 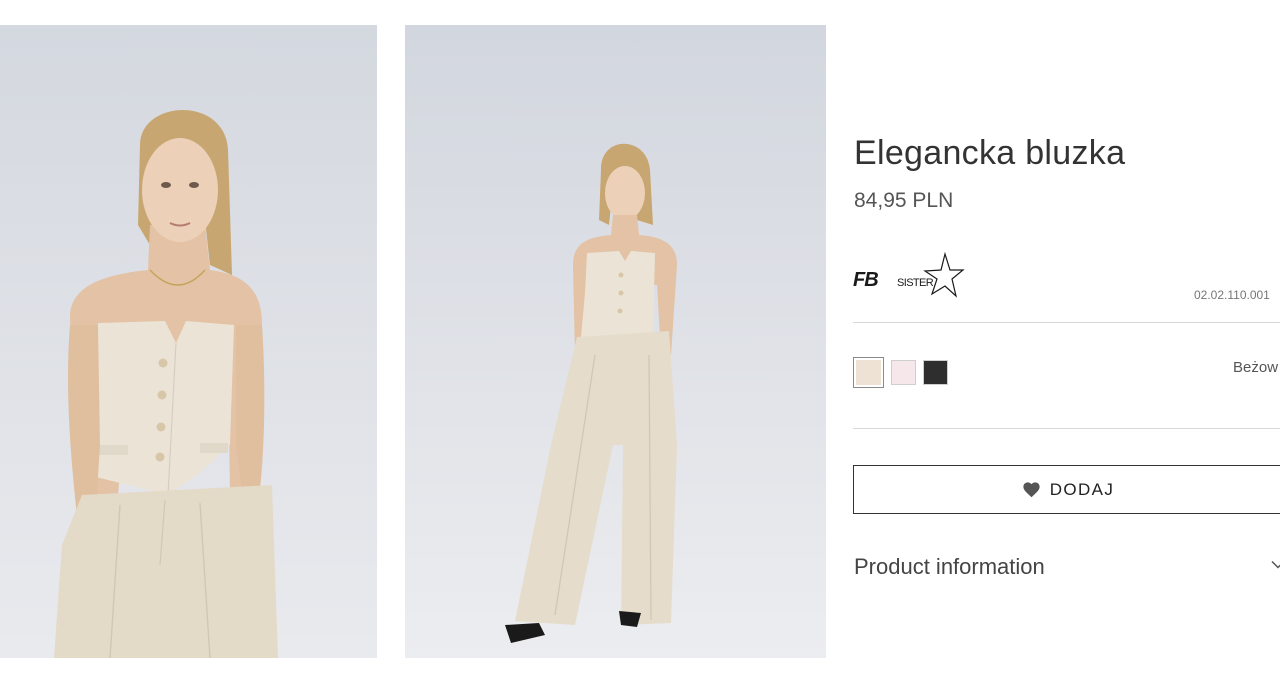 I want to click on add-button-label: DODAJ, so click(x=1082, y=489).